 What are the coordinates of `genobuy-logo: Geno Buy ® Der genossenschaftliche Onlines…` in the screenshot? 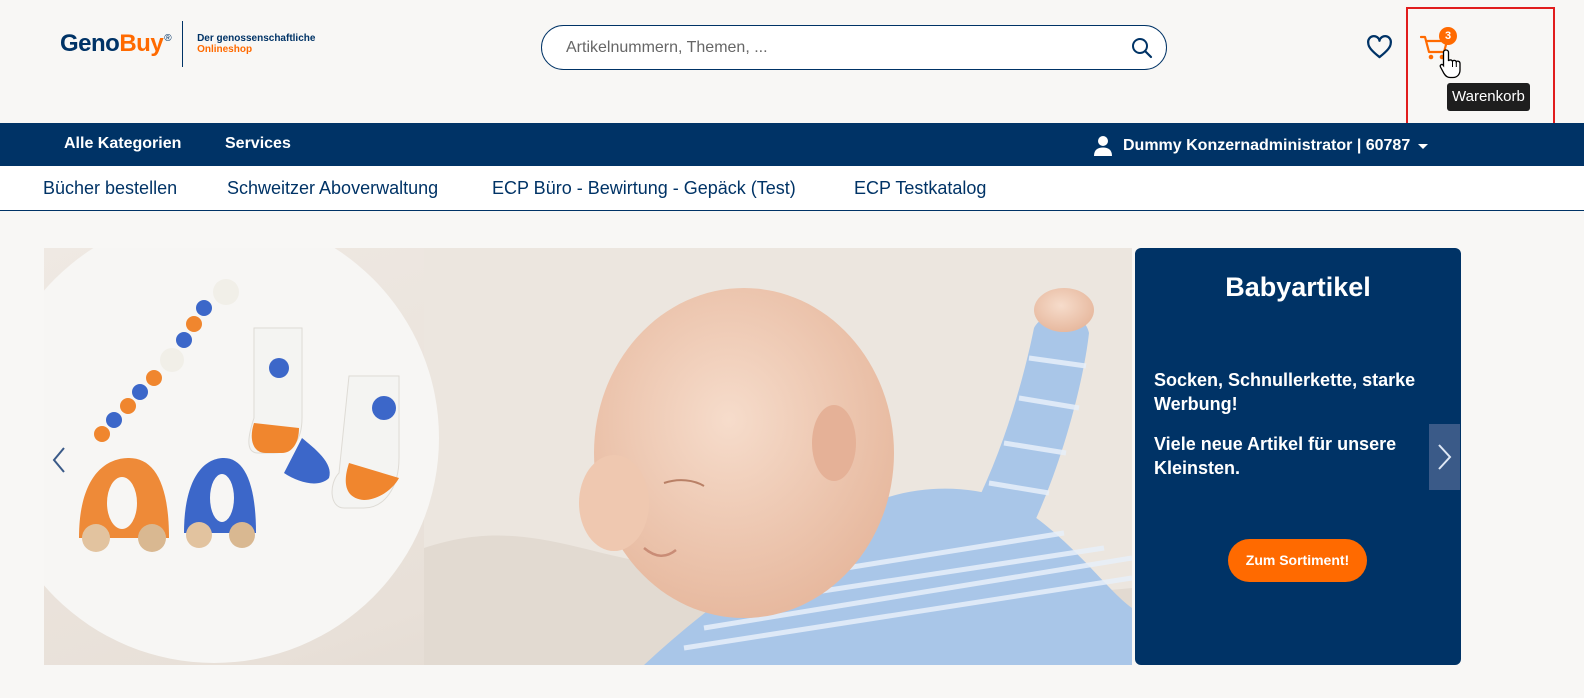 It's located at (187, 44).